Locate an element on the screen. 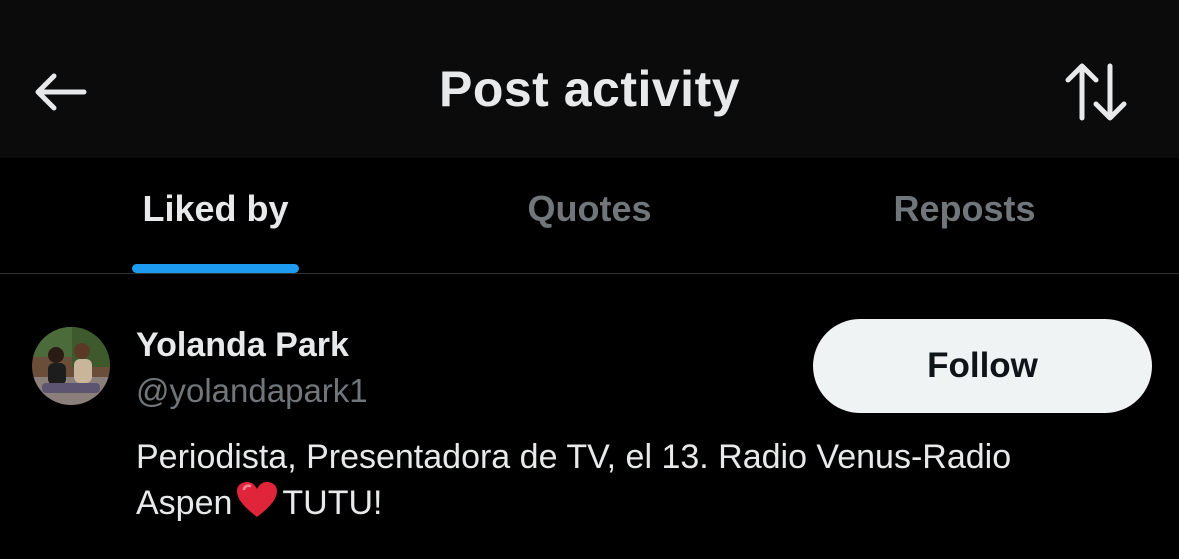 This screenshot has height=559, width=1179. tab-label: Quotes is located at coordinates (589, 208).